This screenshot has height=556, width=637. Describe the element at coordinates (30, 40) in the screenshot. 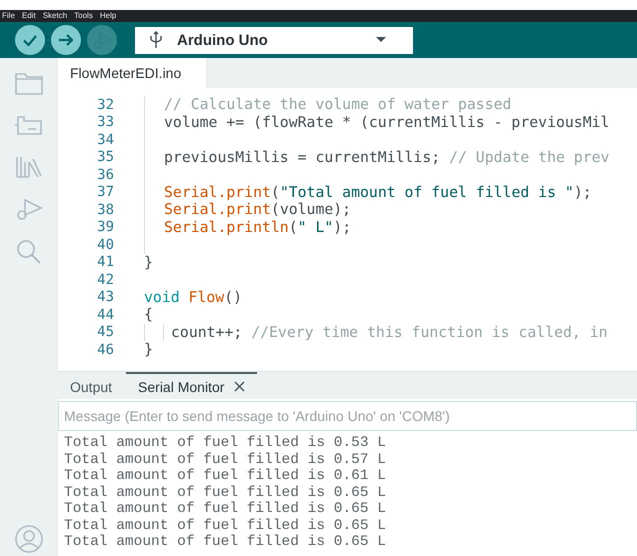

I see `verify-button` at that location.